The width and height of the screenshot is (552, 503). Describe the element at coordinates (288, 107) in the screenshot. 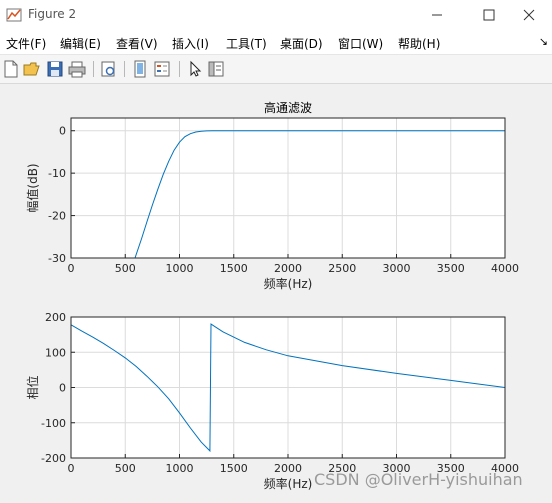

I see `chart-title: 高通滤波` at that location.